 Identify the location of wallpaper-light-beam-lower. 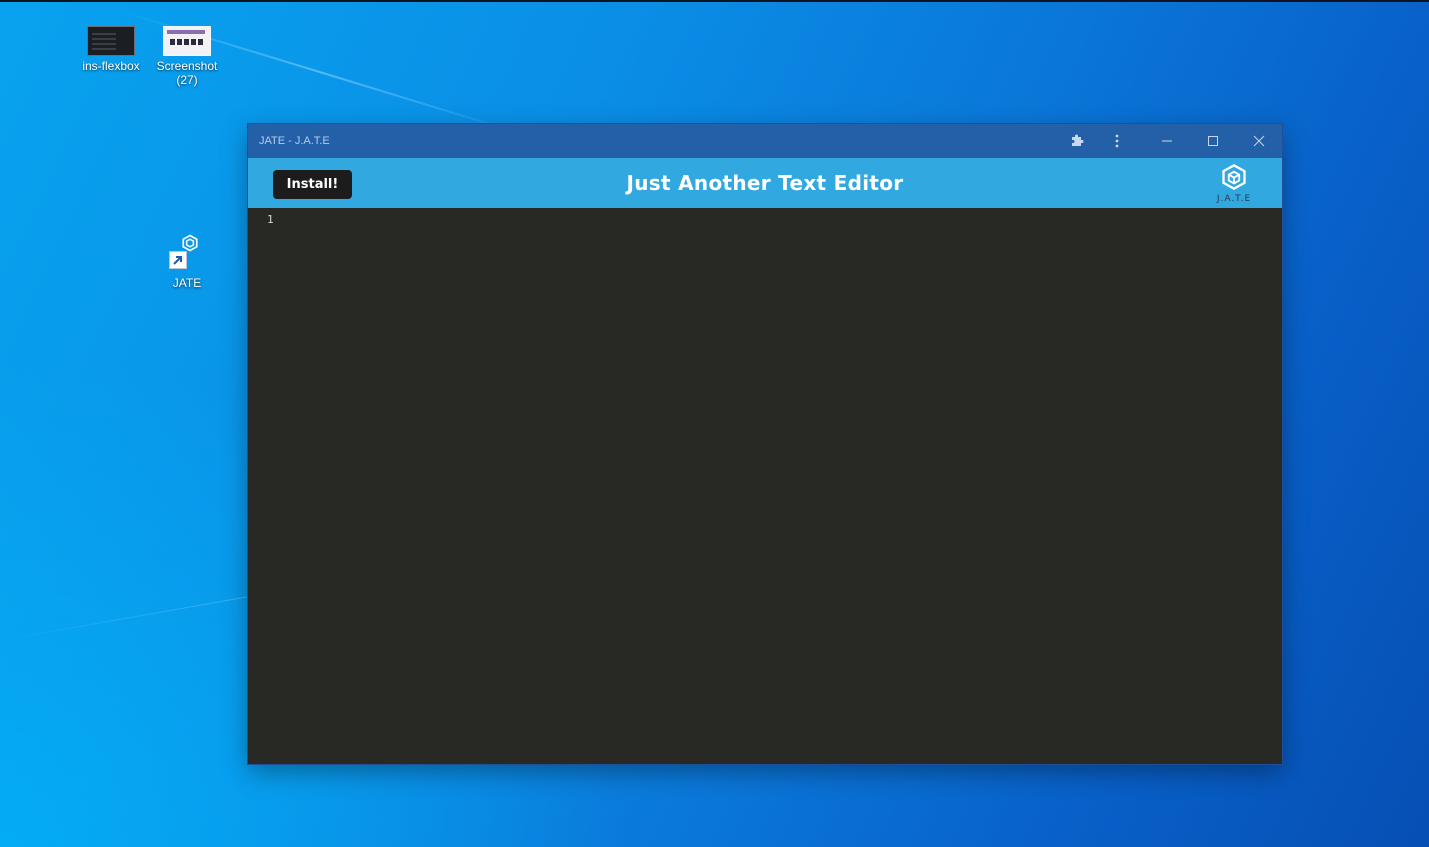
(128, 617).